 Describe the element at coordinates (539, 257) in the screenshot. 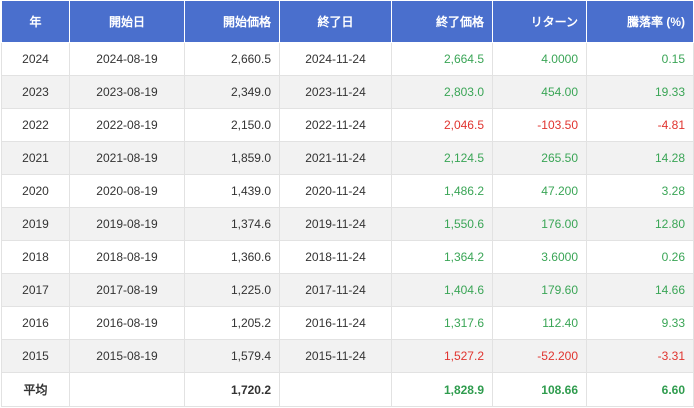

I see `cell-return: 3.6000` at that location.